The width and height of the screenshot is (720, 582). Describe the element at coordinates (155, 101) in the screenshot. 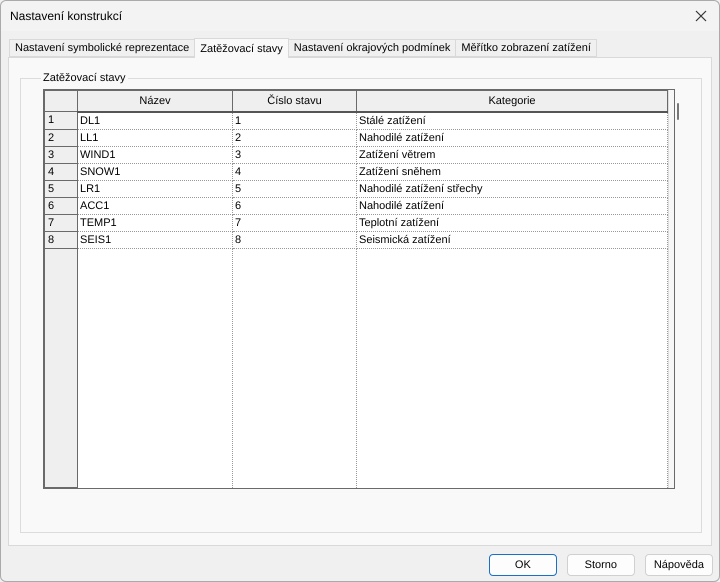

I see `column-header: Název` at that location.